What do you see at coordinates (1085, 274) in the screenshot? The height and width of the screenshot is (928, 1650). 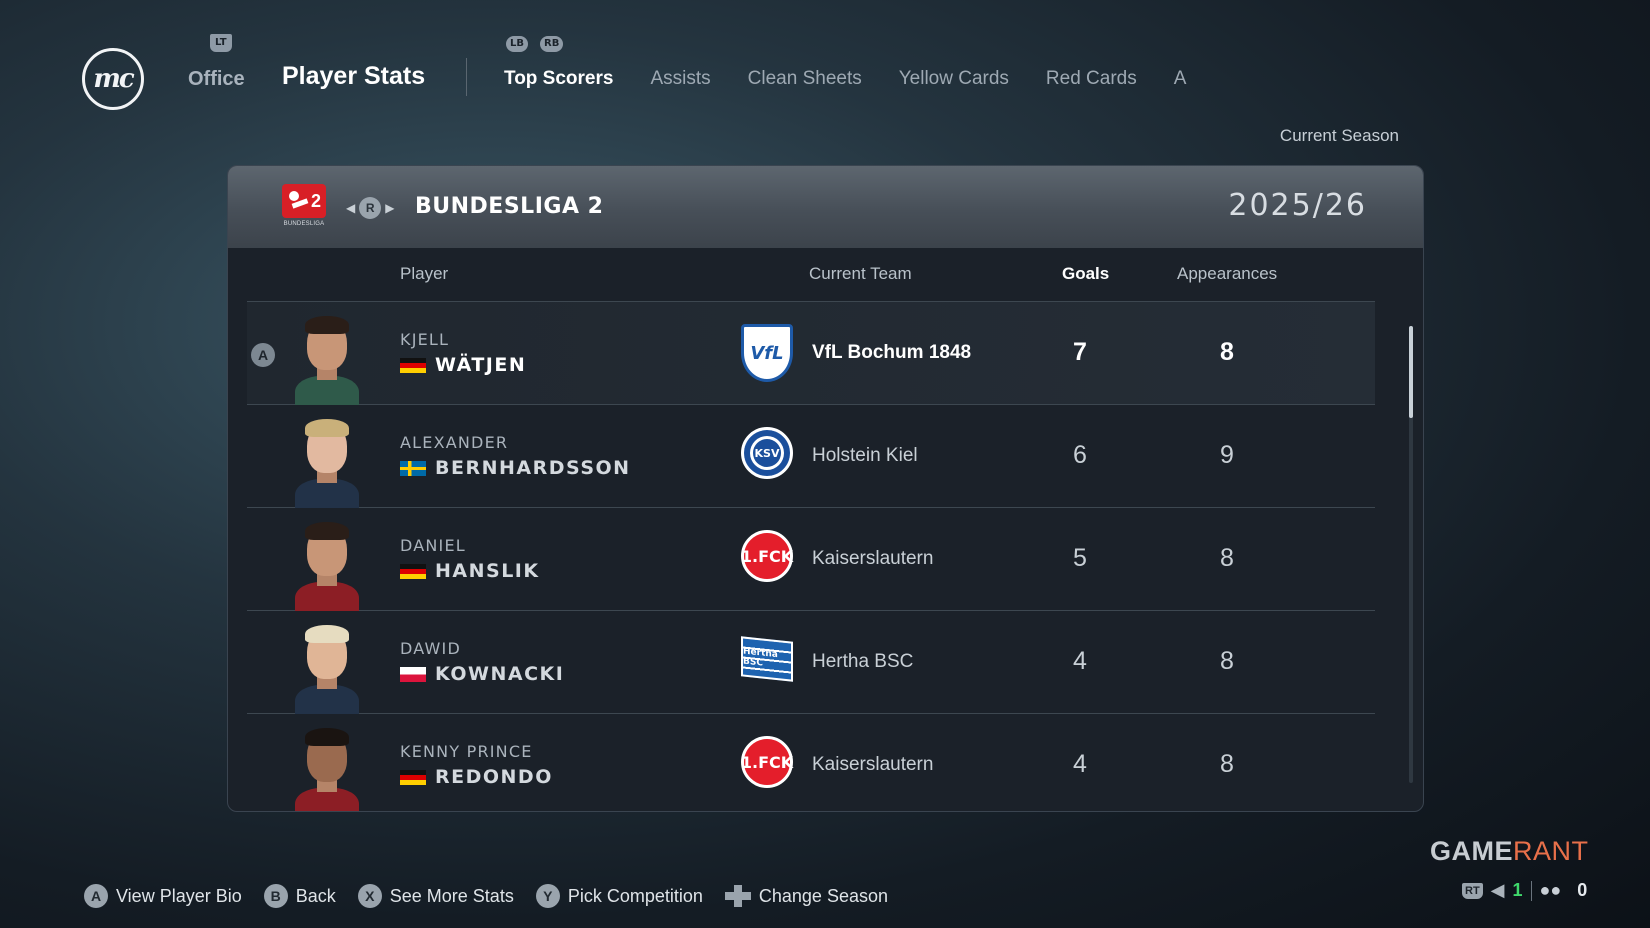 I see `col-goals: Goals` at bounding box center [1085, 274].